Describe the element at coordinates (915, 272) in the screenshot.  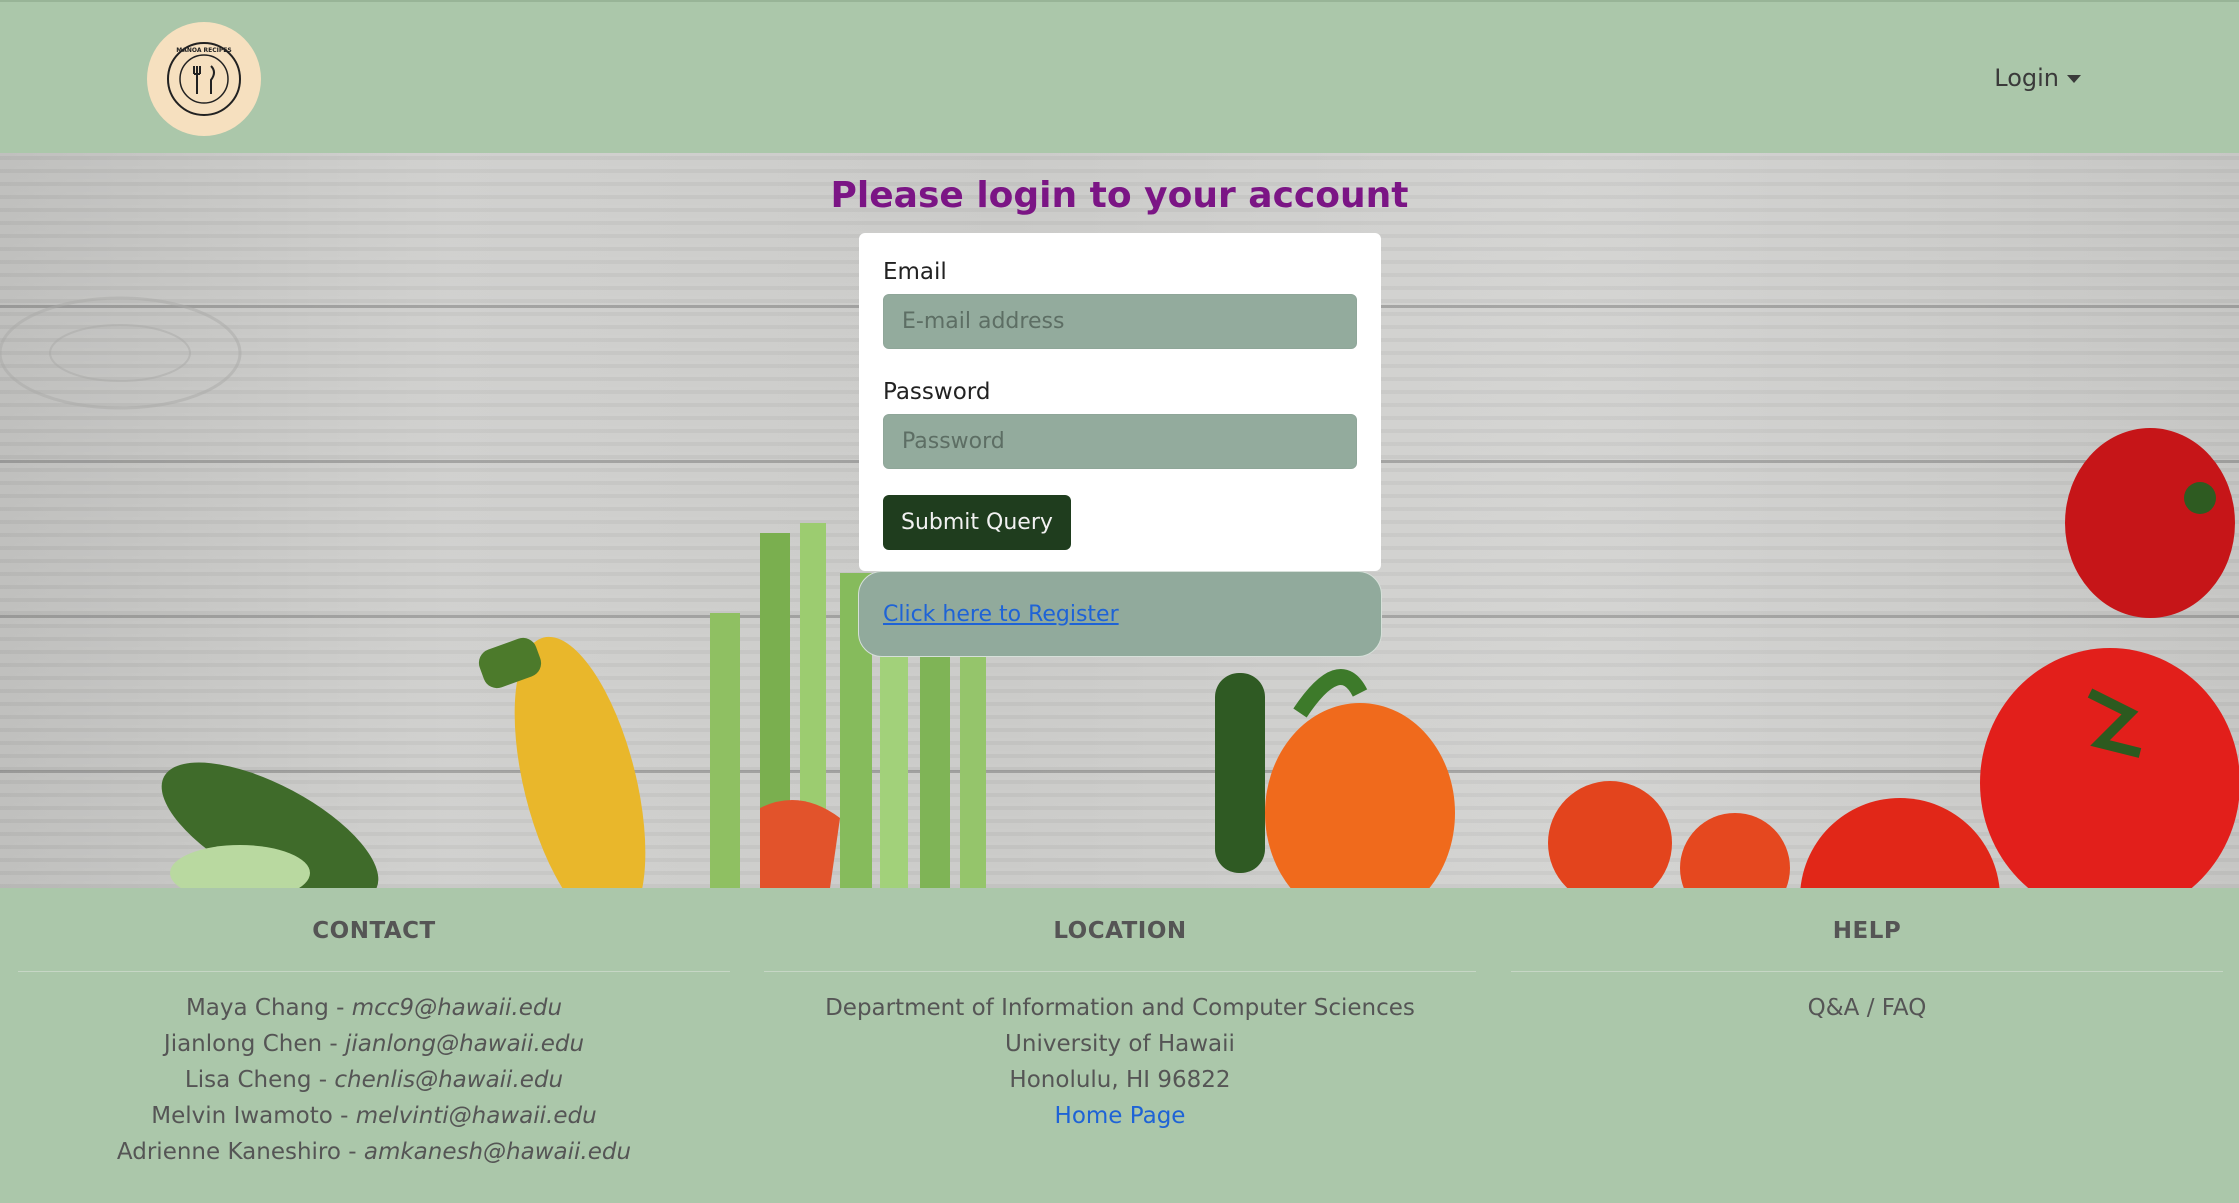
I see `email-label: Email` at that location.